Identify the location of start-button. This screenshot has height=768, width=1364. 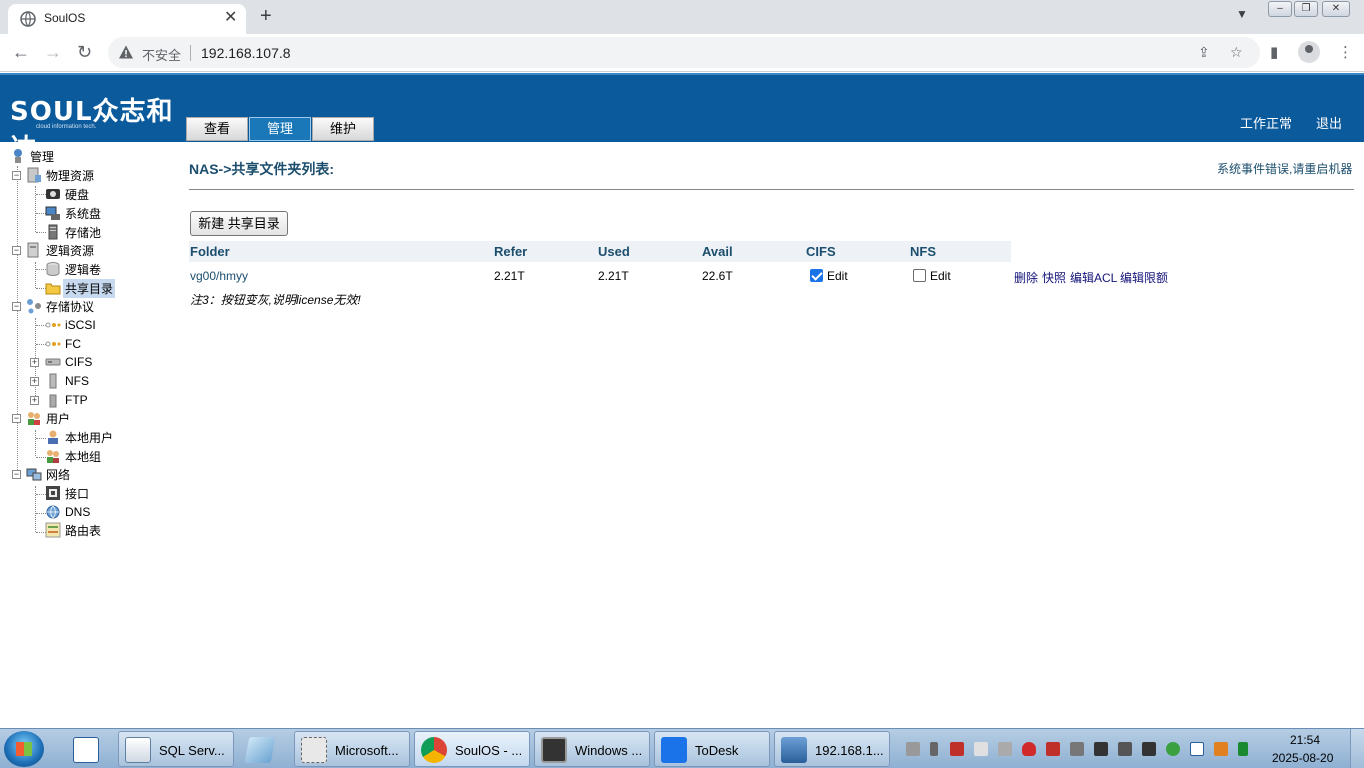
(24, 749).